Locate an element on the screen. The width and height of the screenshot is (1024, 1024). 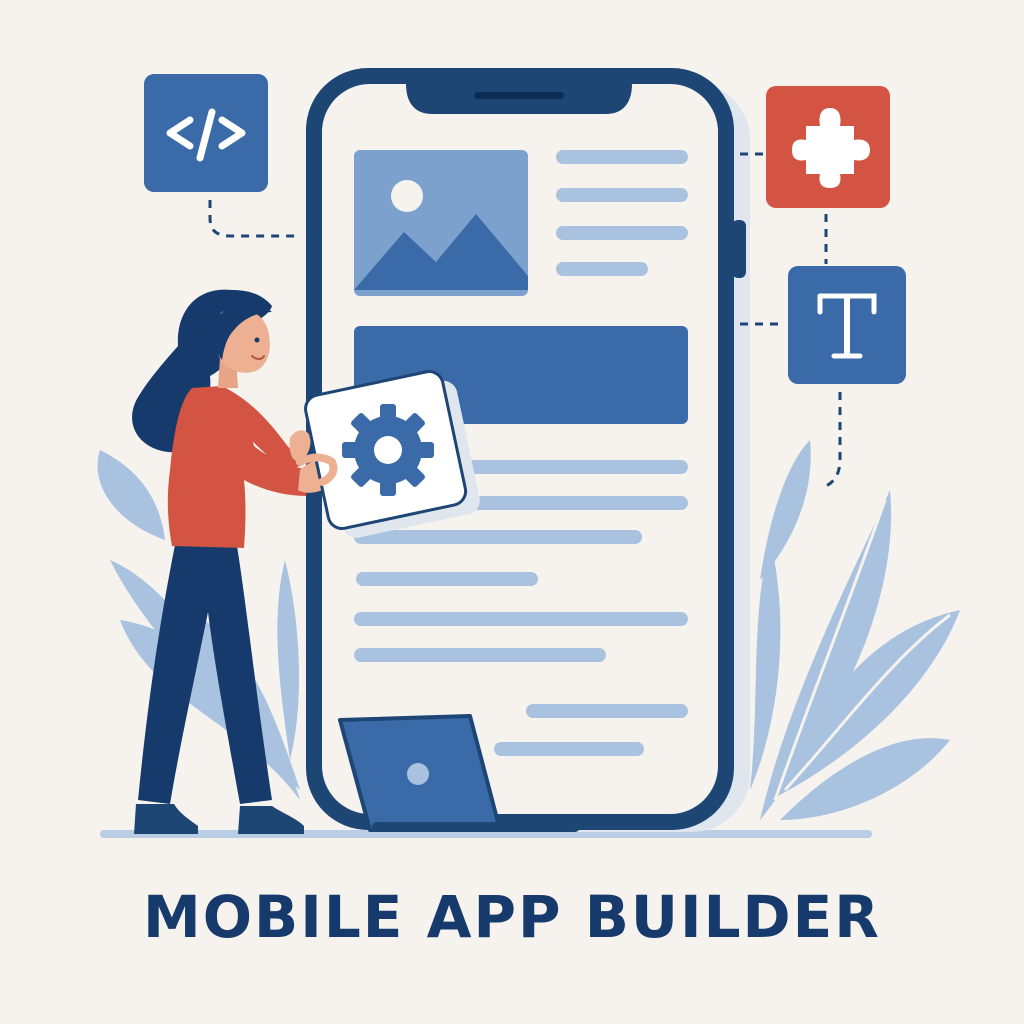
eye is located at coordinates (257, 340).